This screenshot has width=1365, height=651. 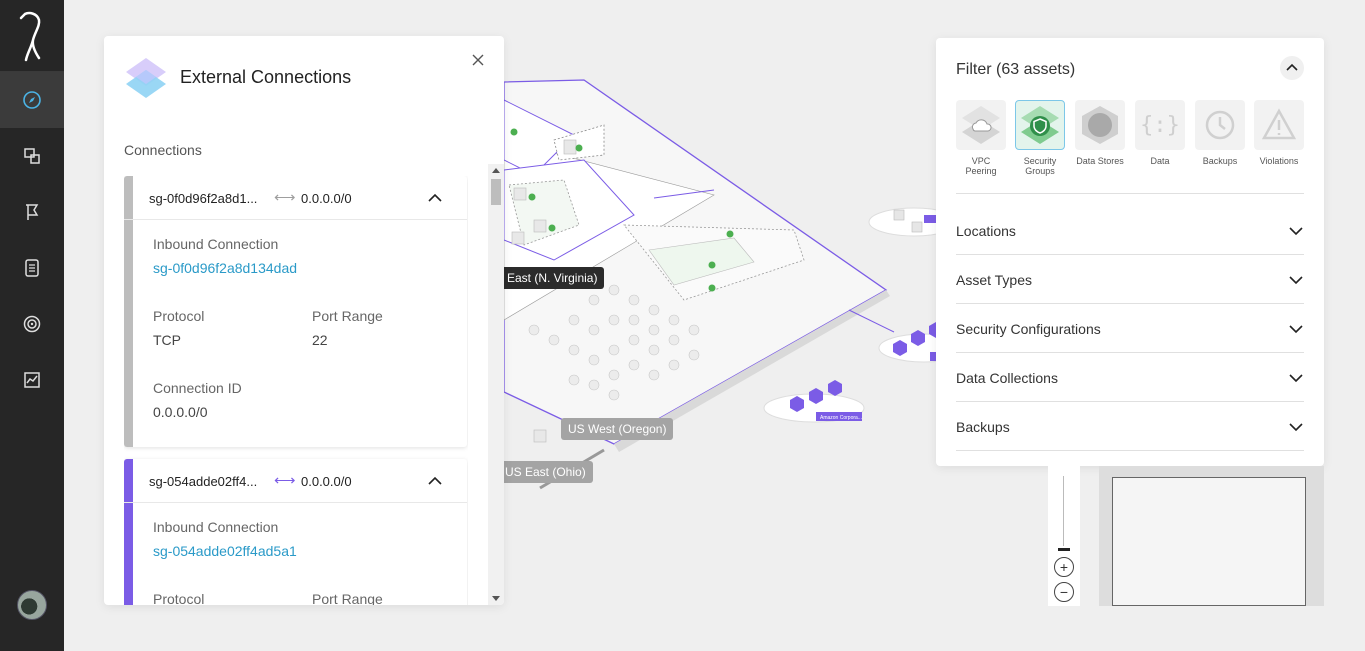 What do you see at coordinates (1064, 567) in the screenshot?
I see `zoom-in-button: +` at bounding box center [1064, 567].